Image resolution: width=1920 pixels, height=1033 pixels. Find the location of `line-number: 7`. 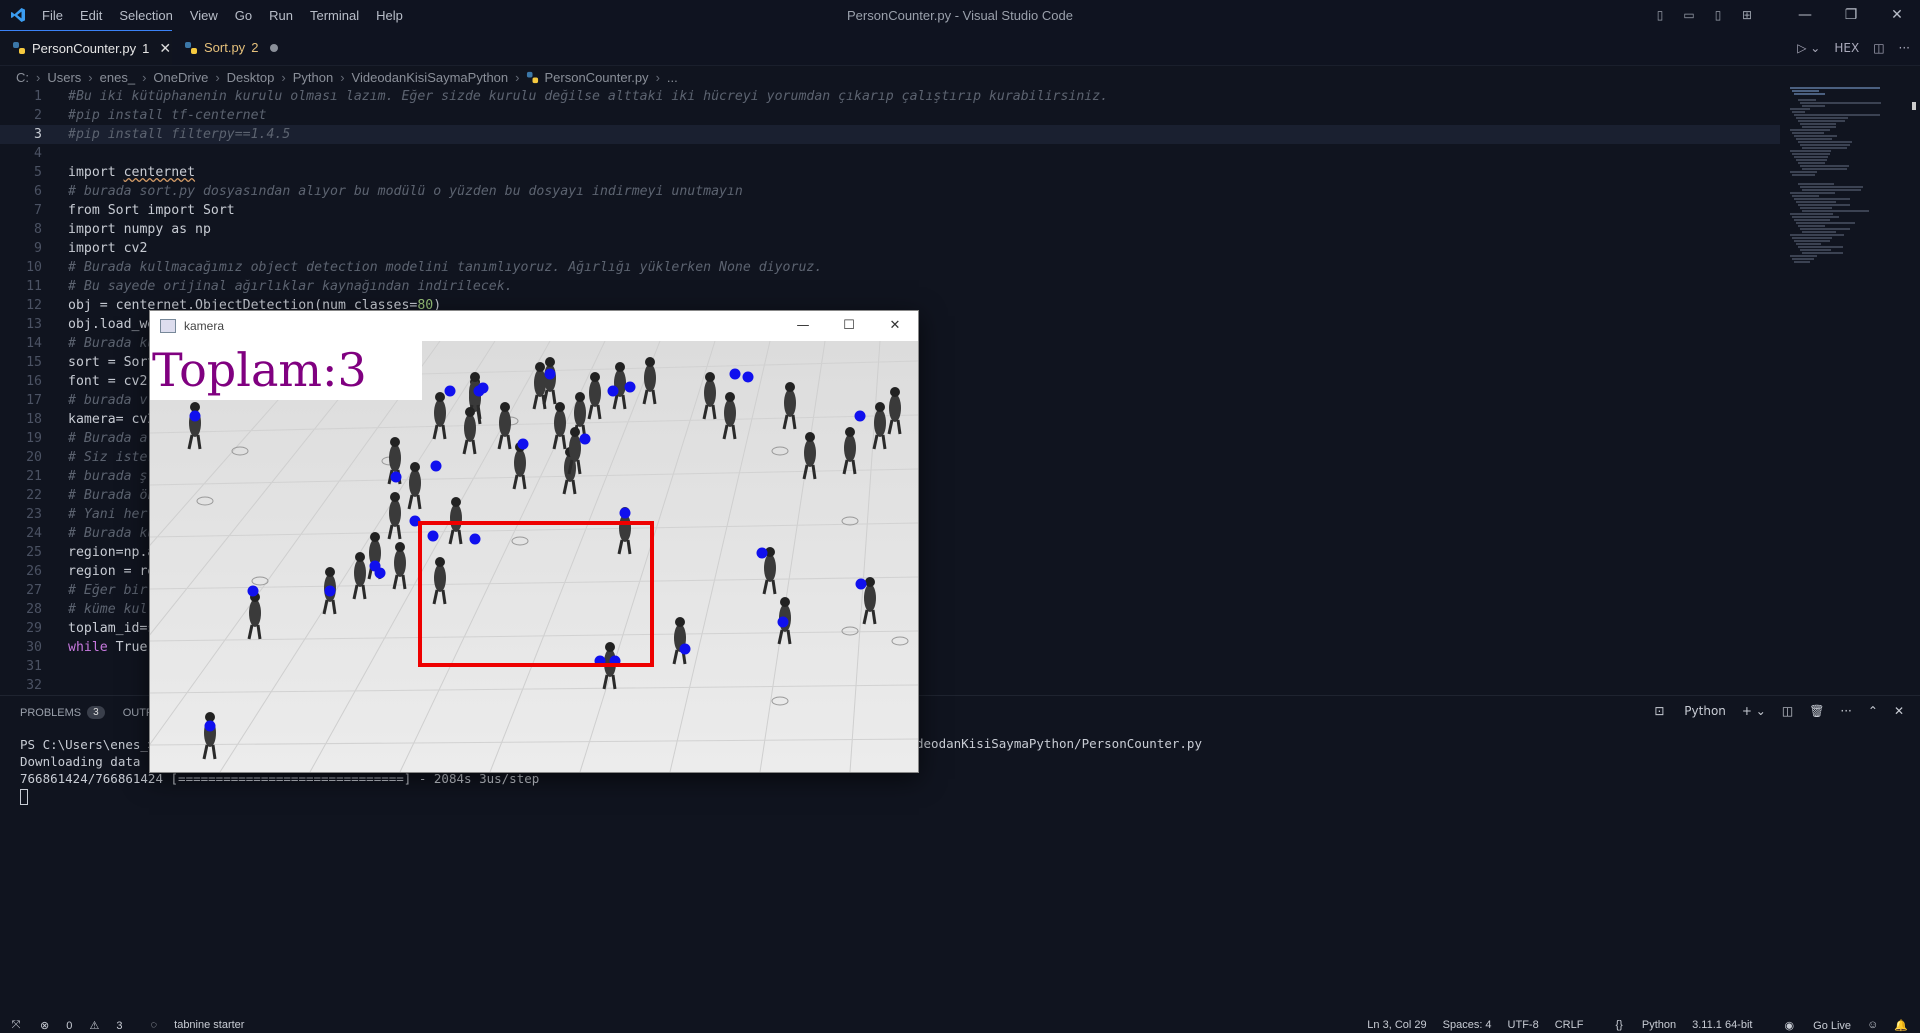

line-number: 7 is located at coordinates (38, 210).